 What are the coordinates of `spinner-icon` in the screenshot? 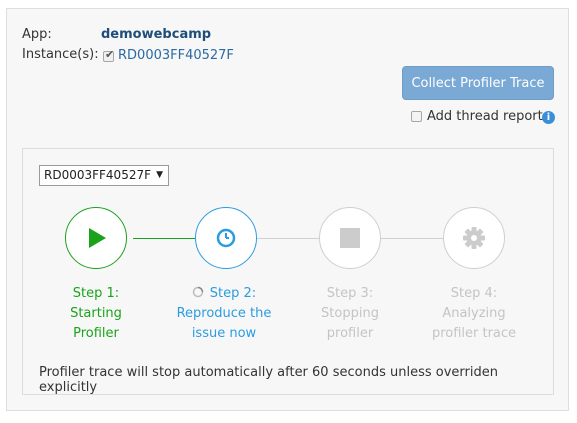 It's located at (198, 292).